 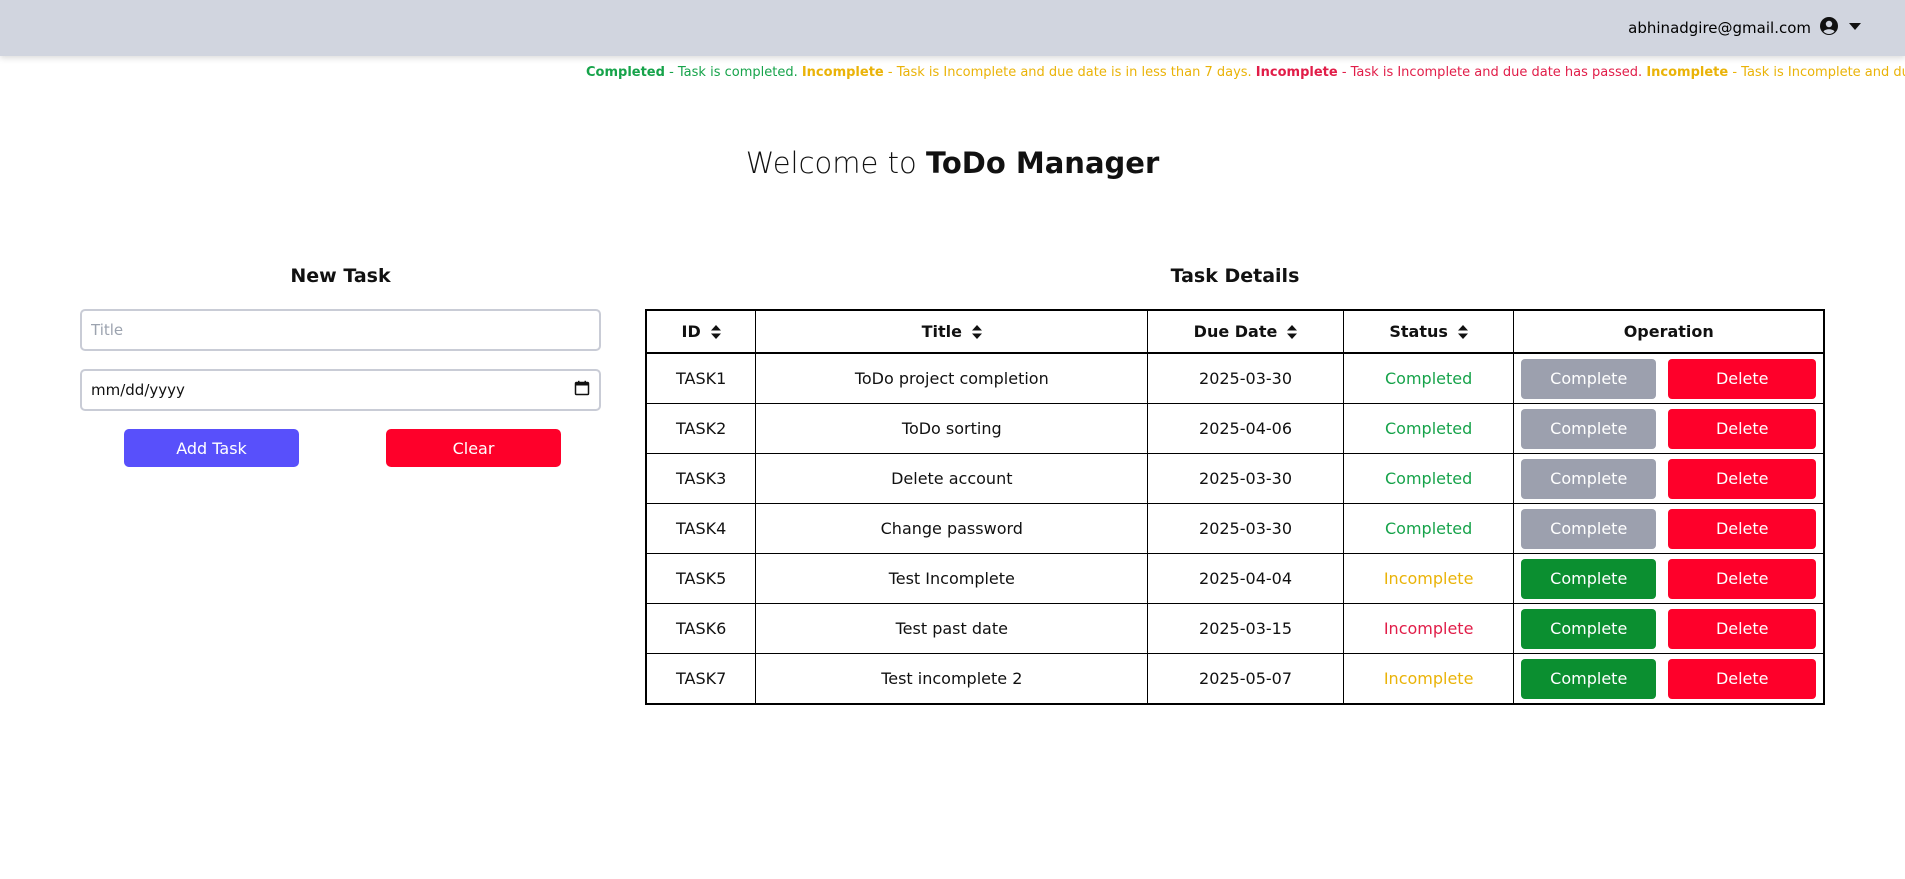 I want to click on task-id-cell: TASK4, so click(x=701, y=528).